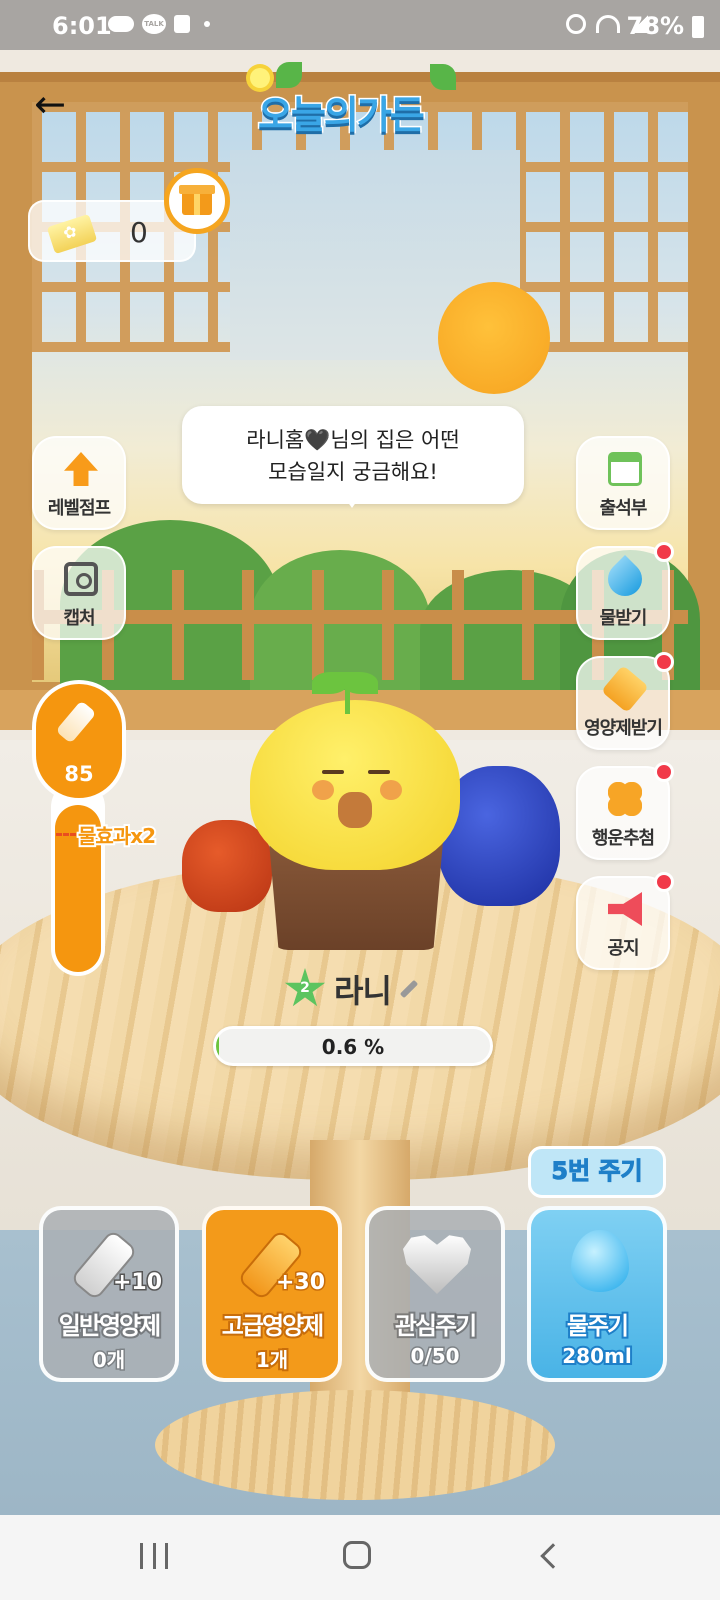 This screenshot has height=1600, width=720. I want to click on app-logo: 오늘의가든, so click(355, 101).